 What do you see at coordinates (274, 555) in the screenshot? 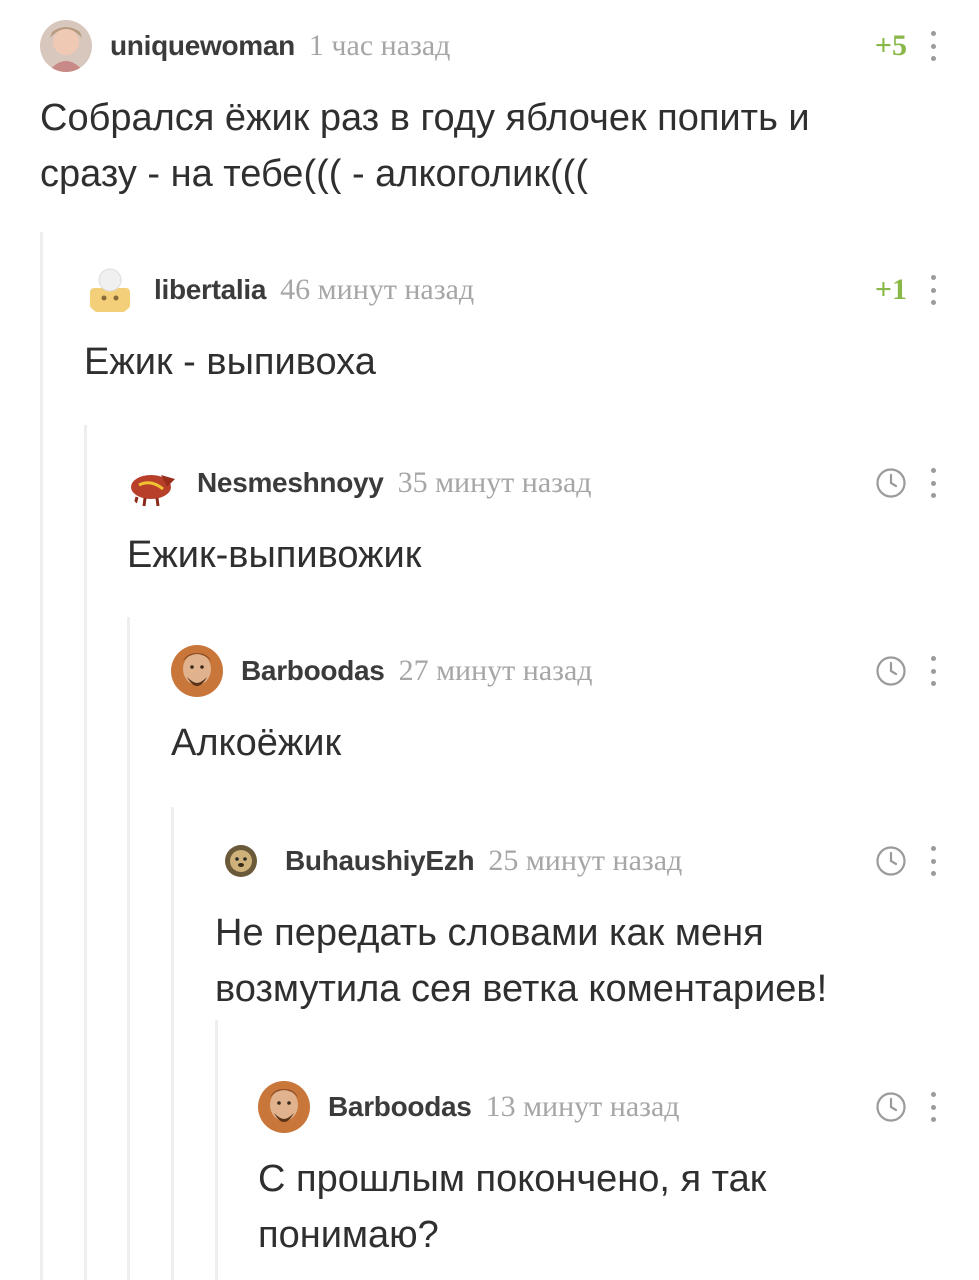
I see `comment-text-line: Ежик-выпивожик` at bounding box center [274, 555].